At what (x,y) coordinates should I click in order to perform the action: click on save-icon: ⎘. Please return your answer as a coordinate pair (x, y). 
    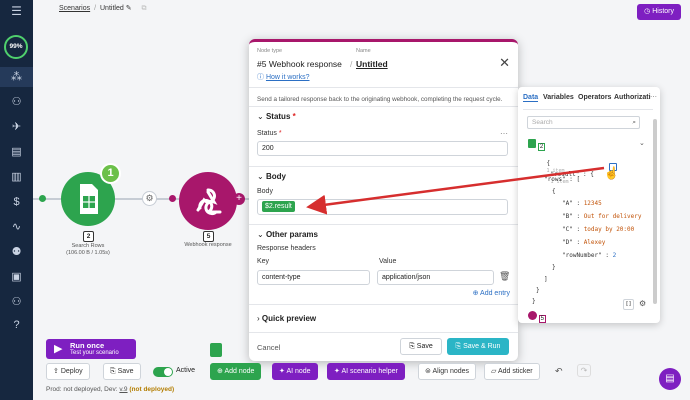
    Looking at the image, I should click on (113, 371).